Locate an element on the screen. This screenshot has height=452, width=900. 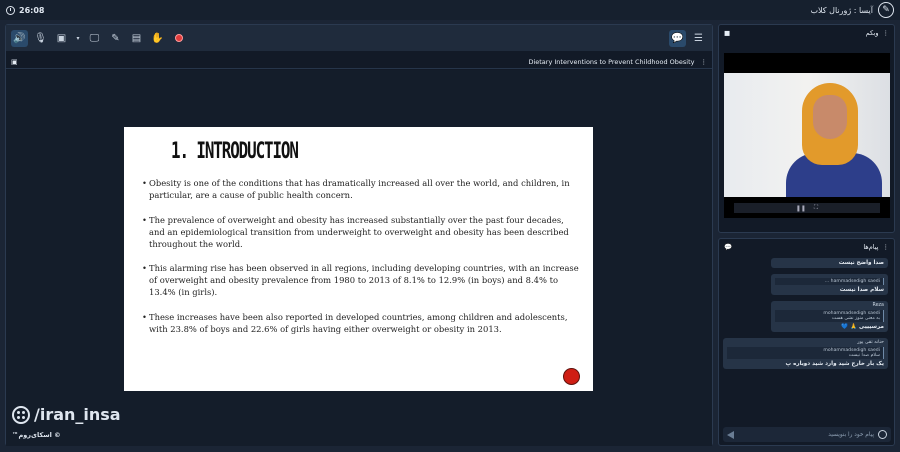
session-time: 26:08 is located at coordinates (32, 10).